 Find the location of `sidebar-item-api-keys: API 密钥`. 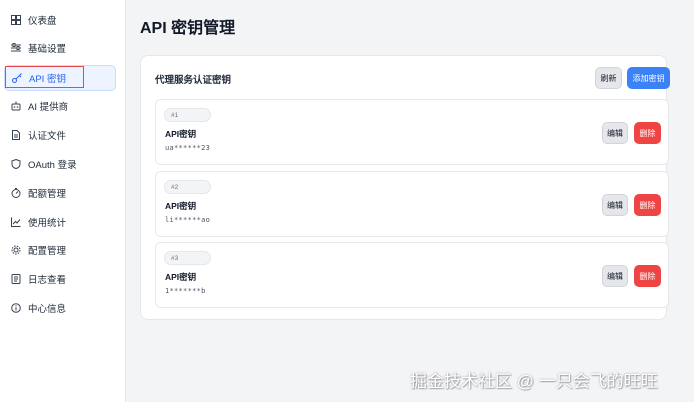

sidebar-item-api-keys: API 密钥 is located at coordinates (60, 78).